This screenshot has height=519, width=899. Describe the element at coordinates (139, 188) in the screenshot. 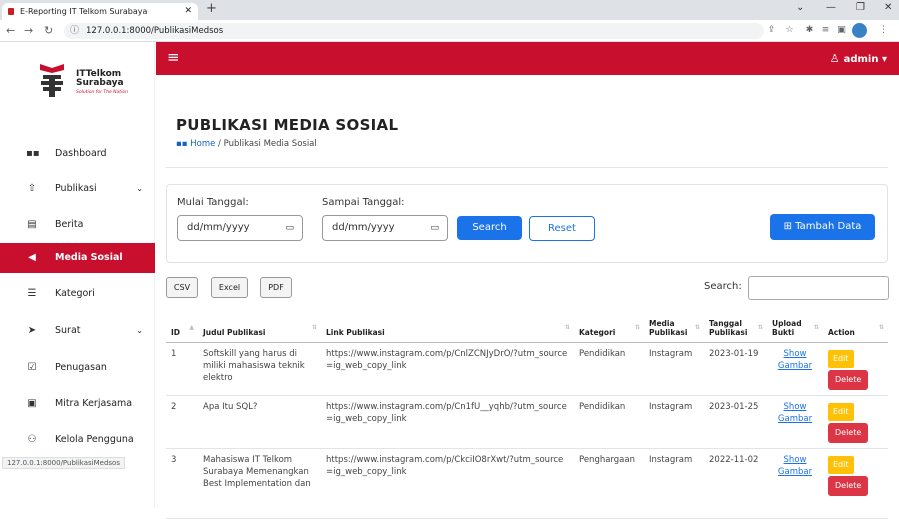

I see `chevron-down-icon: ⌄` at that location.